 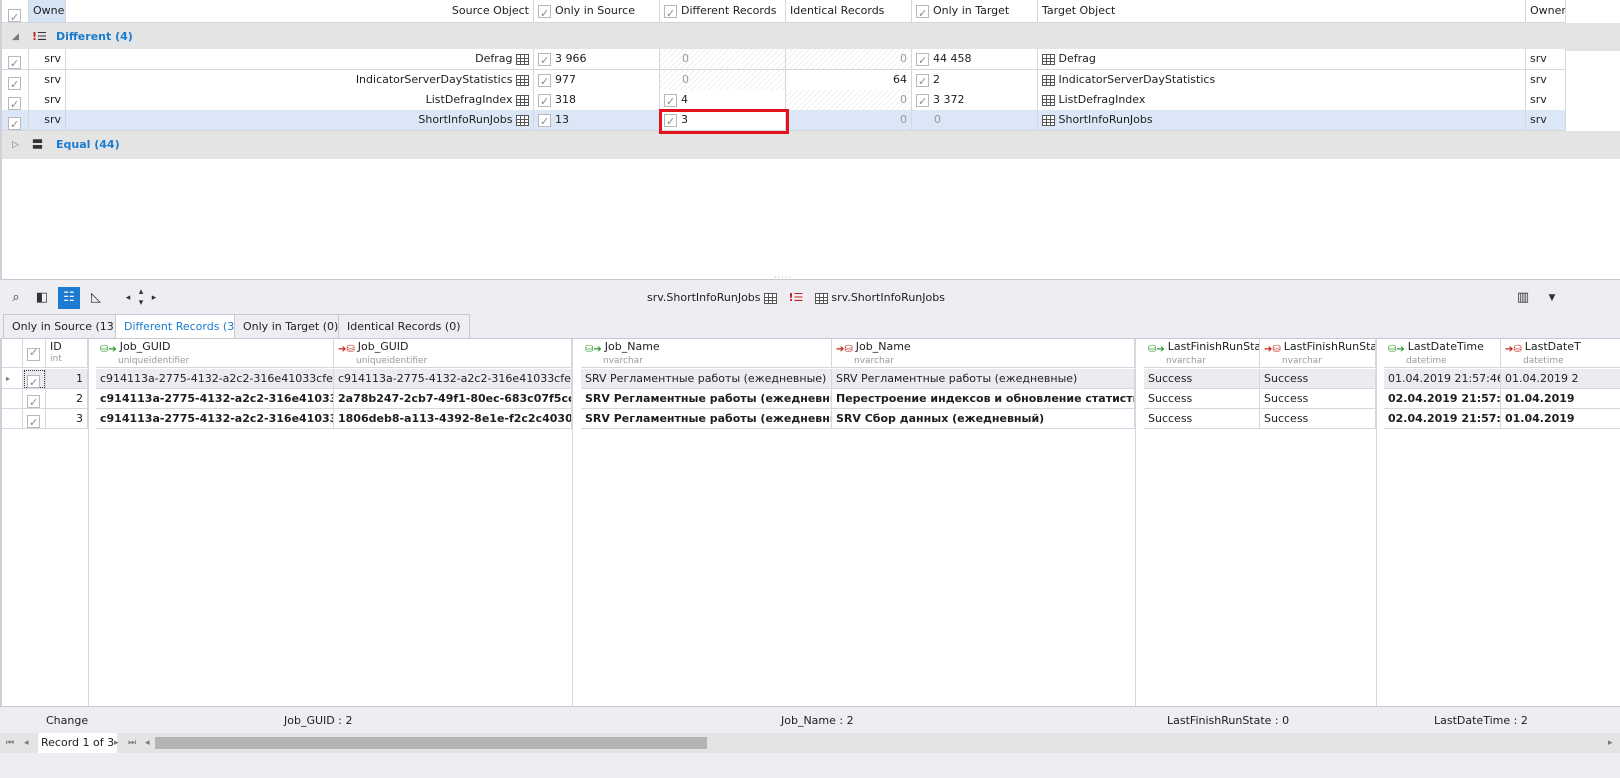 I want to click on select-all-records-checkbox, so click(x=34, y=353).